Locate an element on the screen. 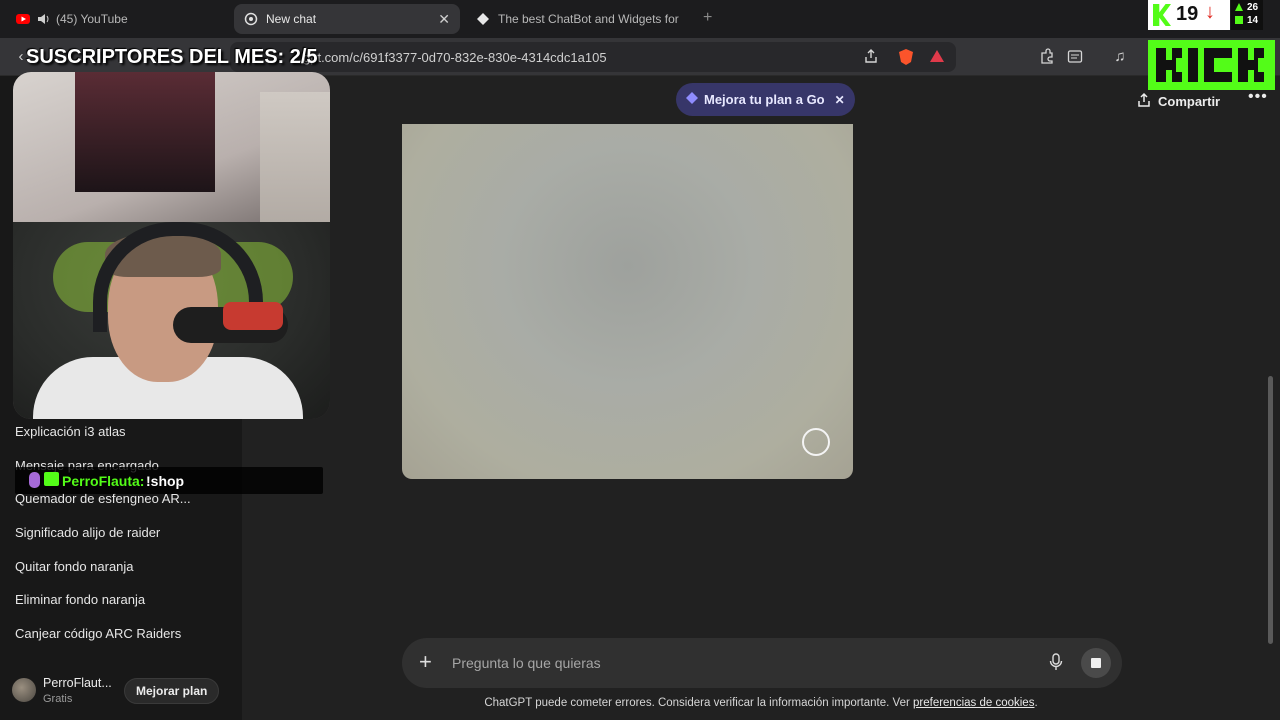  down-arrow-icon: ↓ is located at coordinates (1210, 12).